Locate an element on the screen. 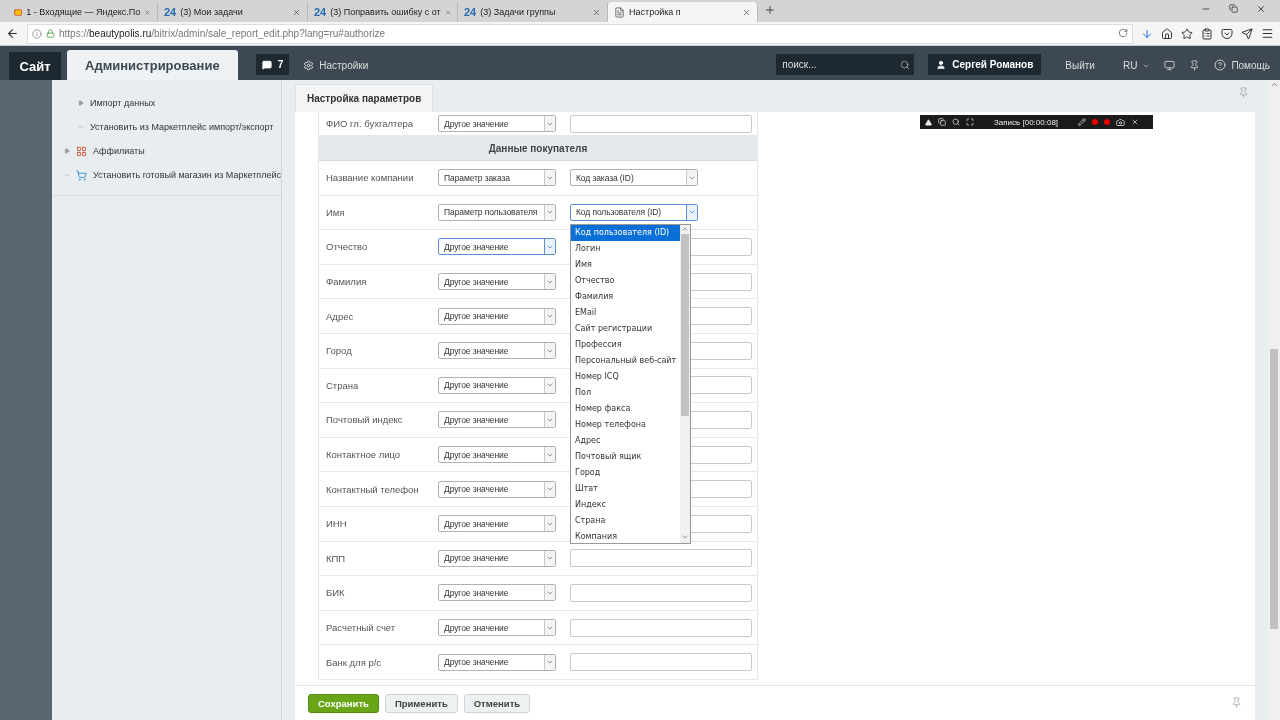 This screenshot has width=1280, height=720. field-label: ИНН is located at coordinates (337, 524).